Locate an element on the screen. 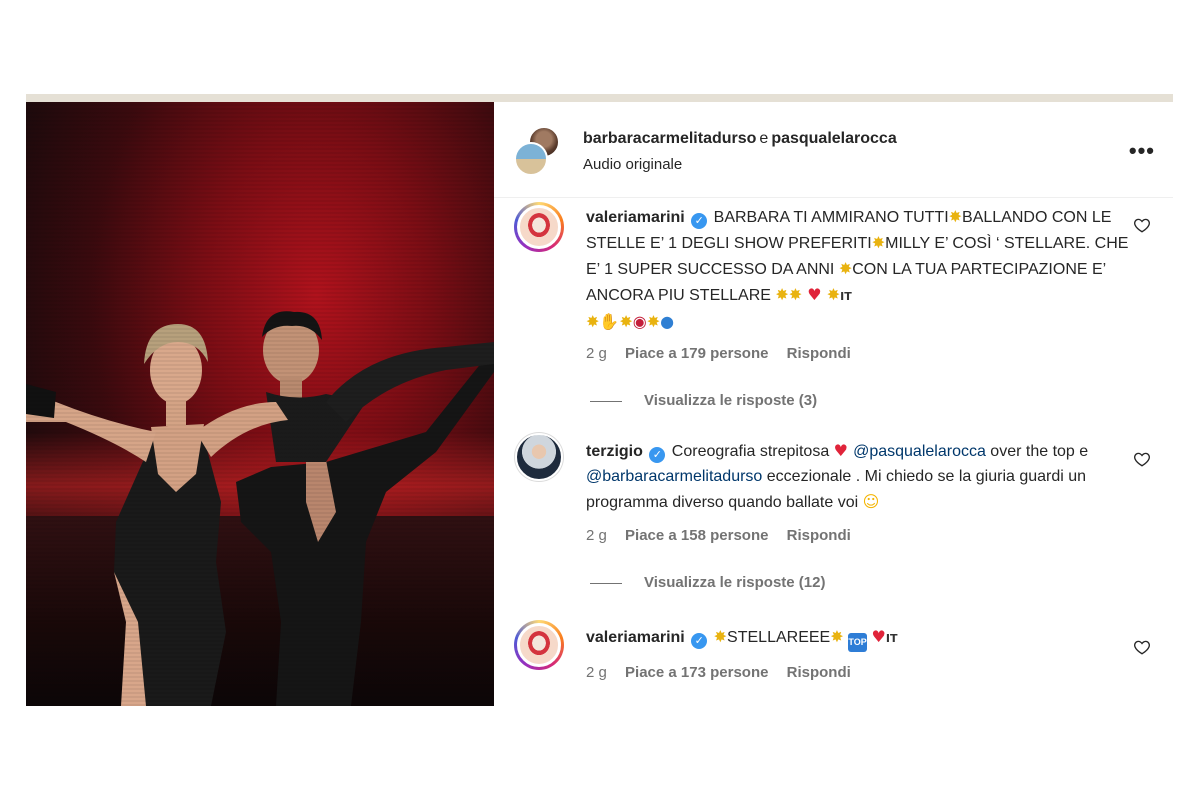 This screenshot has width=1200, height=800. view-replies-label: Visualizza le risposte (3) is located at coordinates (730, 400).